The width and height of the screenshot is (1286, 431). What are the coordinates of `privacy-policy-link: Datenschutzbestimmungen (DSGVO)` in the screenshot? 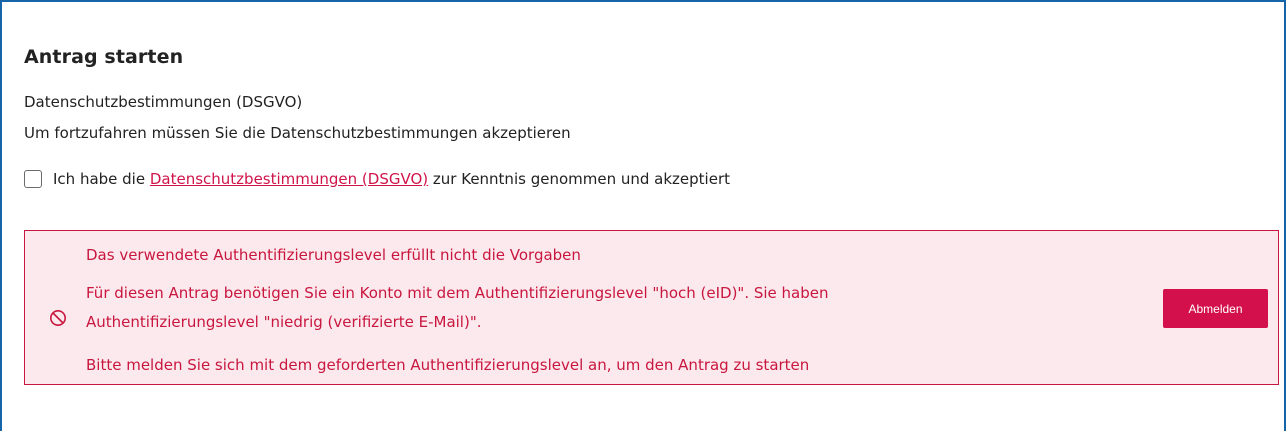 It's located at (289, 179).